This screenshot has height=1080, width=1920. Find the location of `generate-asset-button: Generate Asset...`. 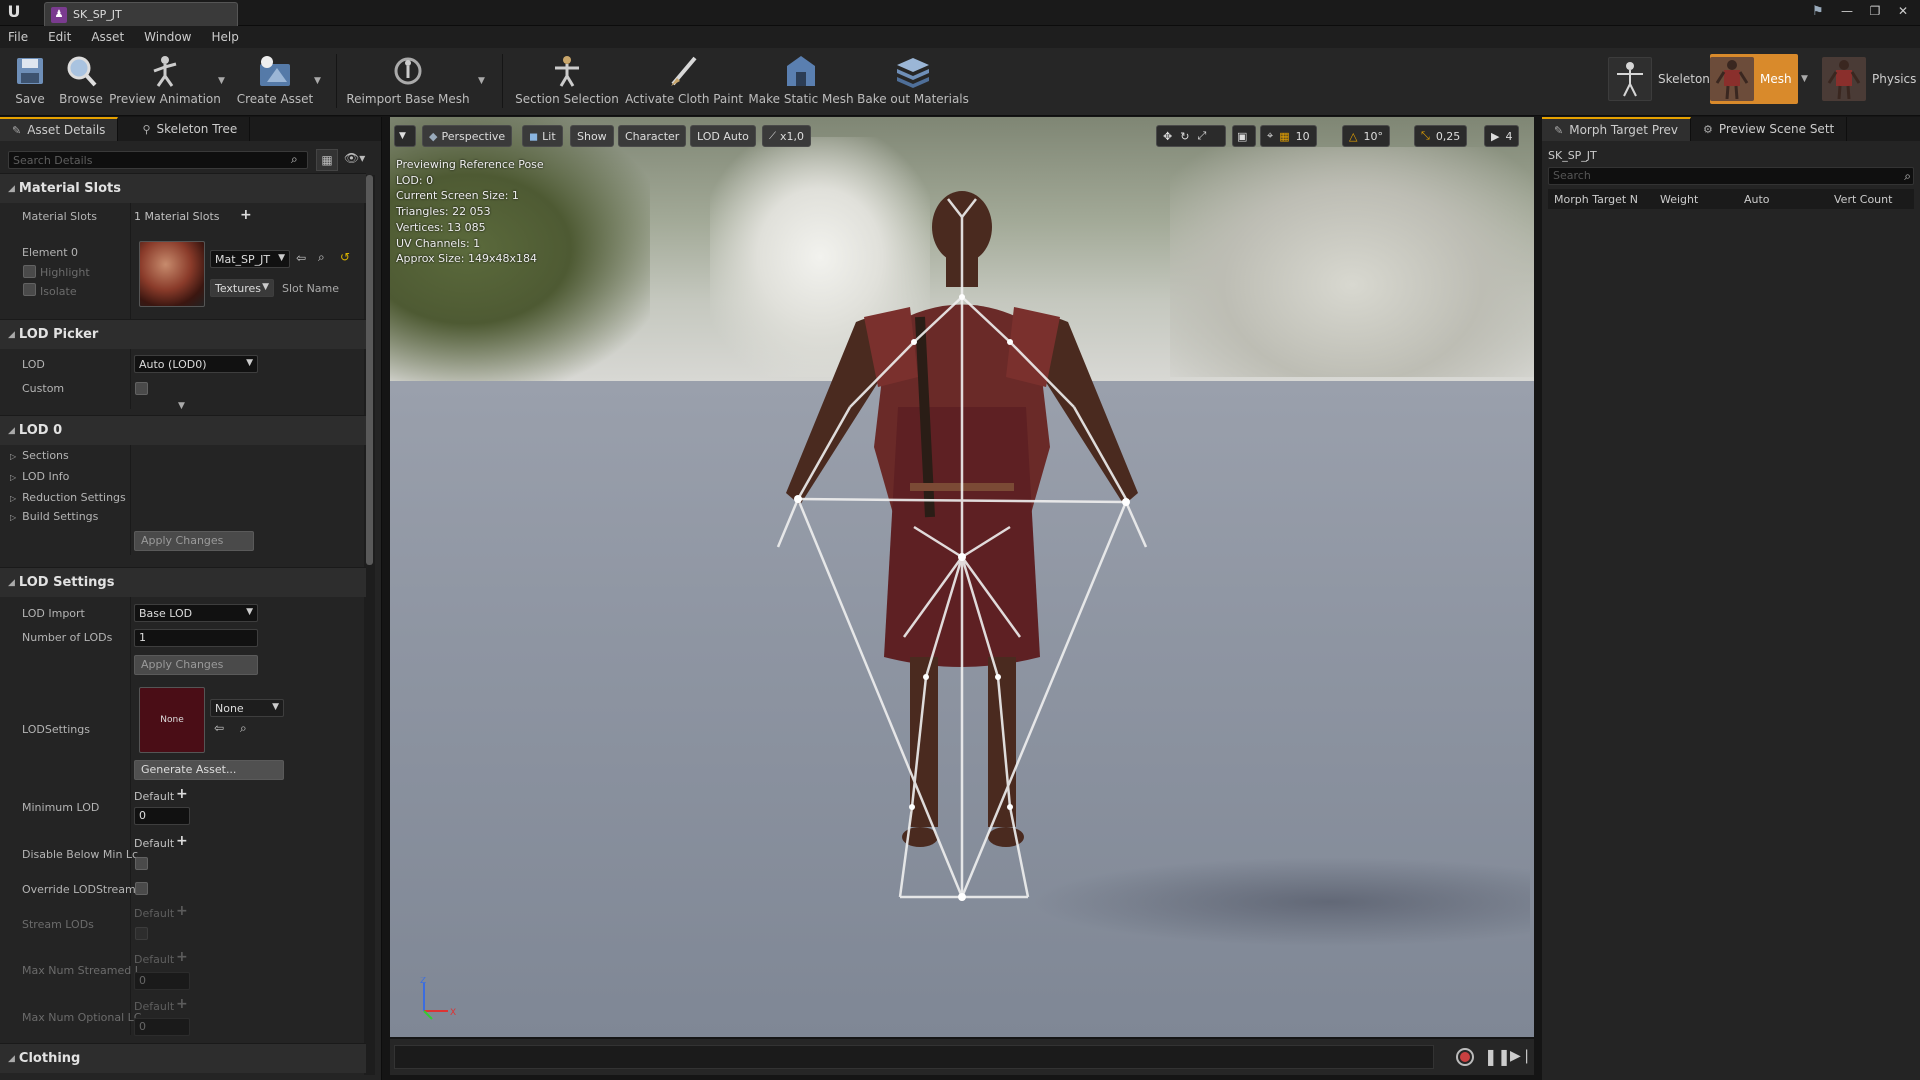

generate-asset-button: Generate Asset... is located at coordinates (209, 770).